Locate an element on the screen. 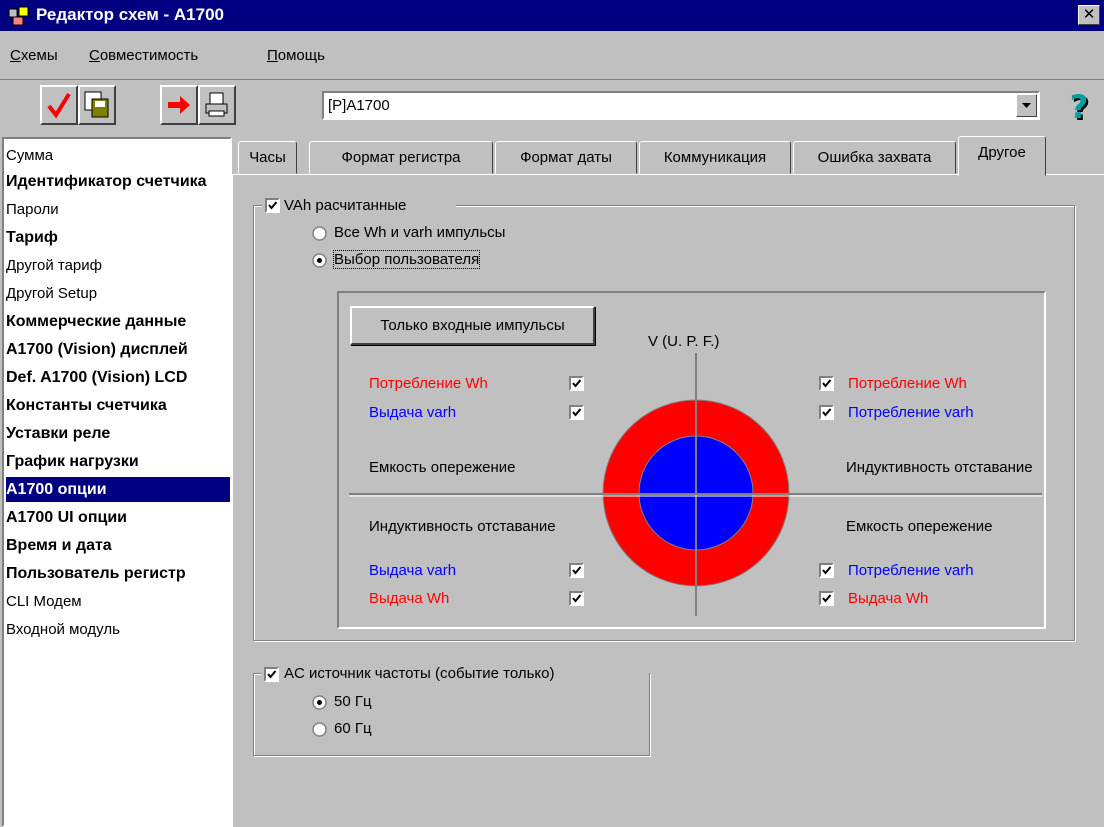  save-copy-icon is located at coordinates (96, 104).